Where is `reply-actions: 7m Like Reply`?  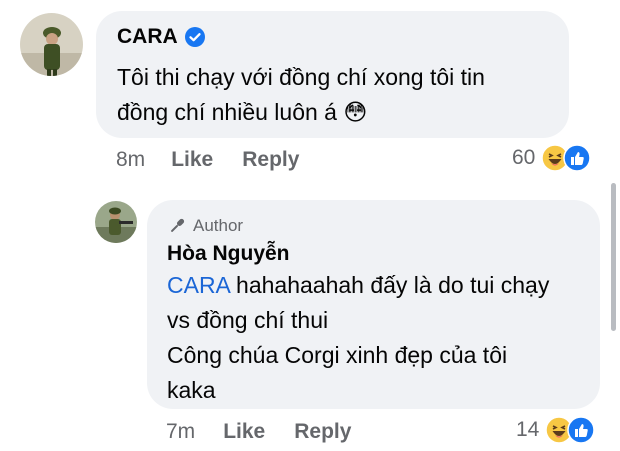 reply-actions: 7m Like Reply is located at coordinates (258, 432).